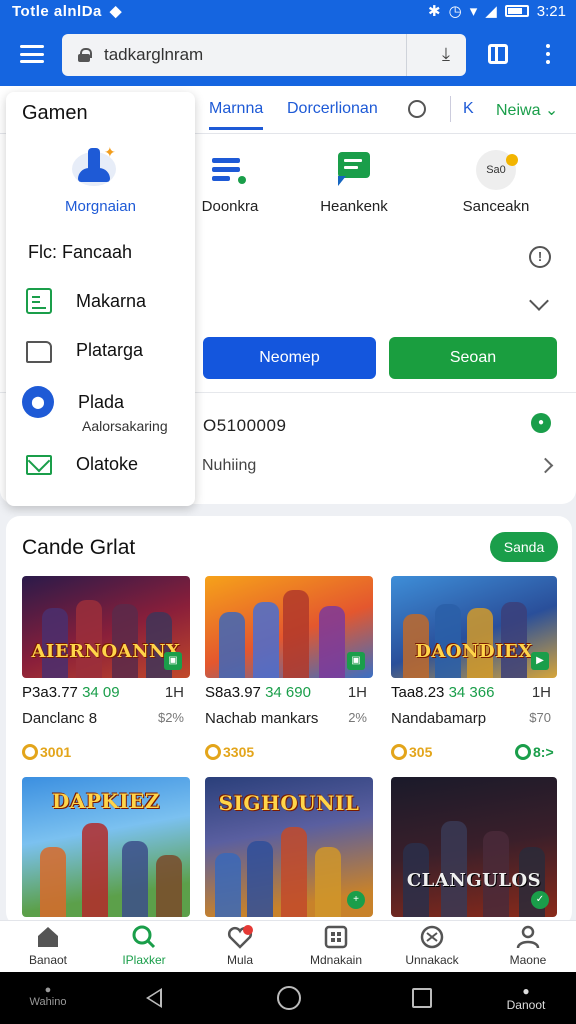 The width and height of the screenshot is (576, 1024). I want to click on game-price-highlight: 34 690, so click(288, 692).